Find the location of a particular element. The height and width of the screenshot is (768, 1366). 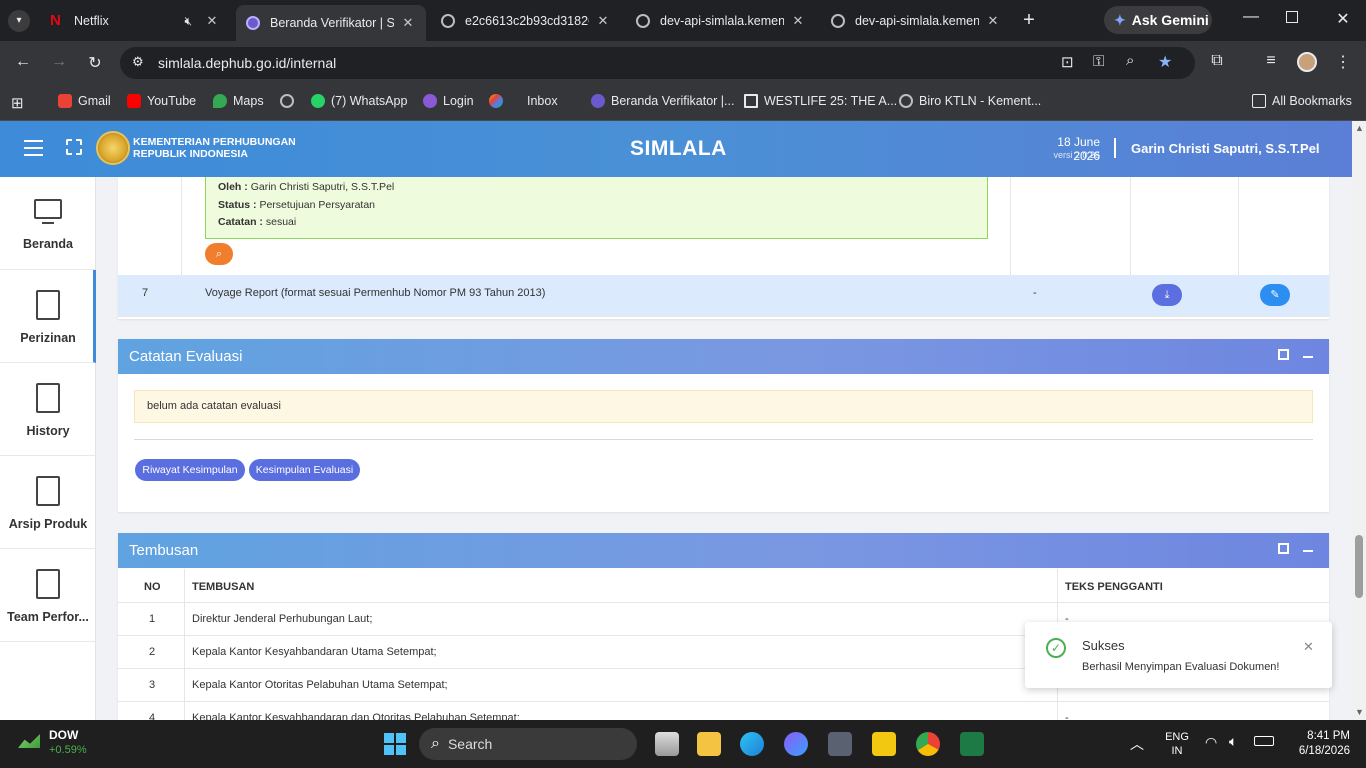

hamburger-menu-icon is located at coordinates (33, 148).